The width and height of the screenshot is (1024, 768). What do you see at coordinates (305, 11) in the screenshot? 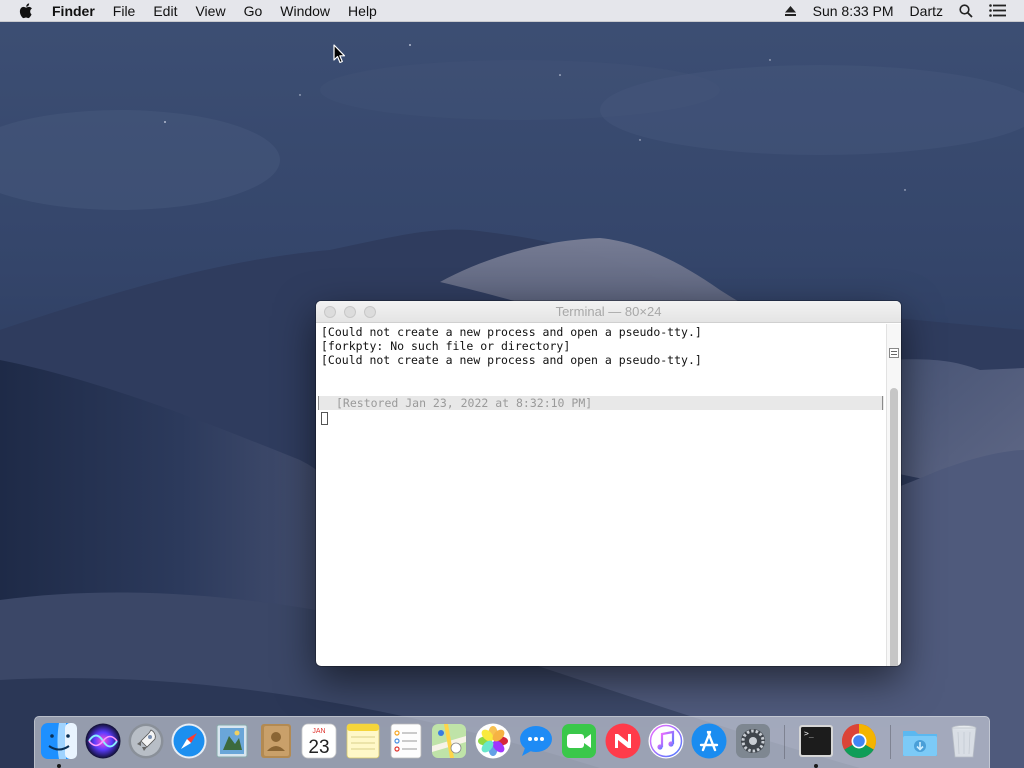
I see `menu-window: Window` at bounding box center [305, 11].